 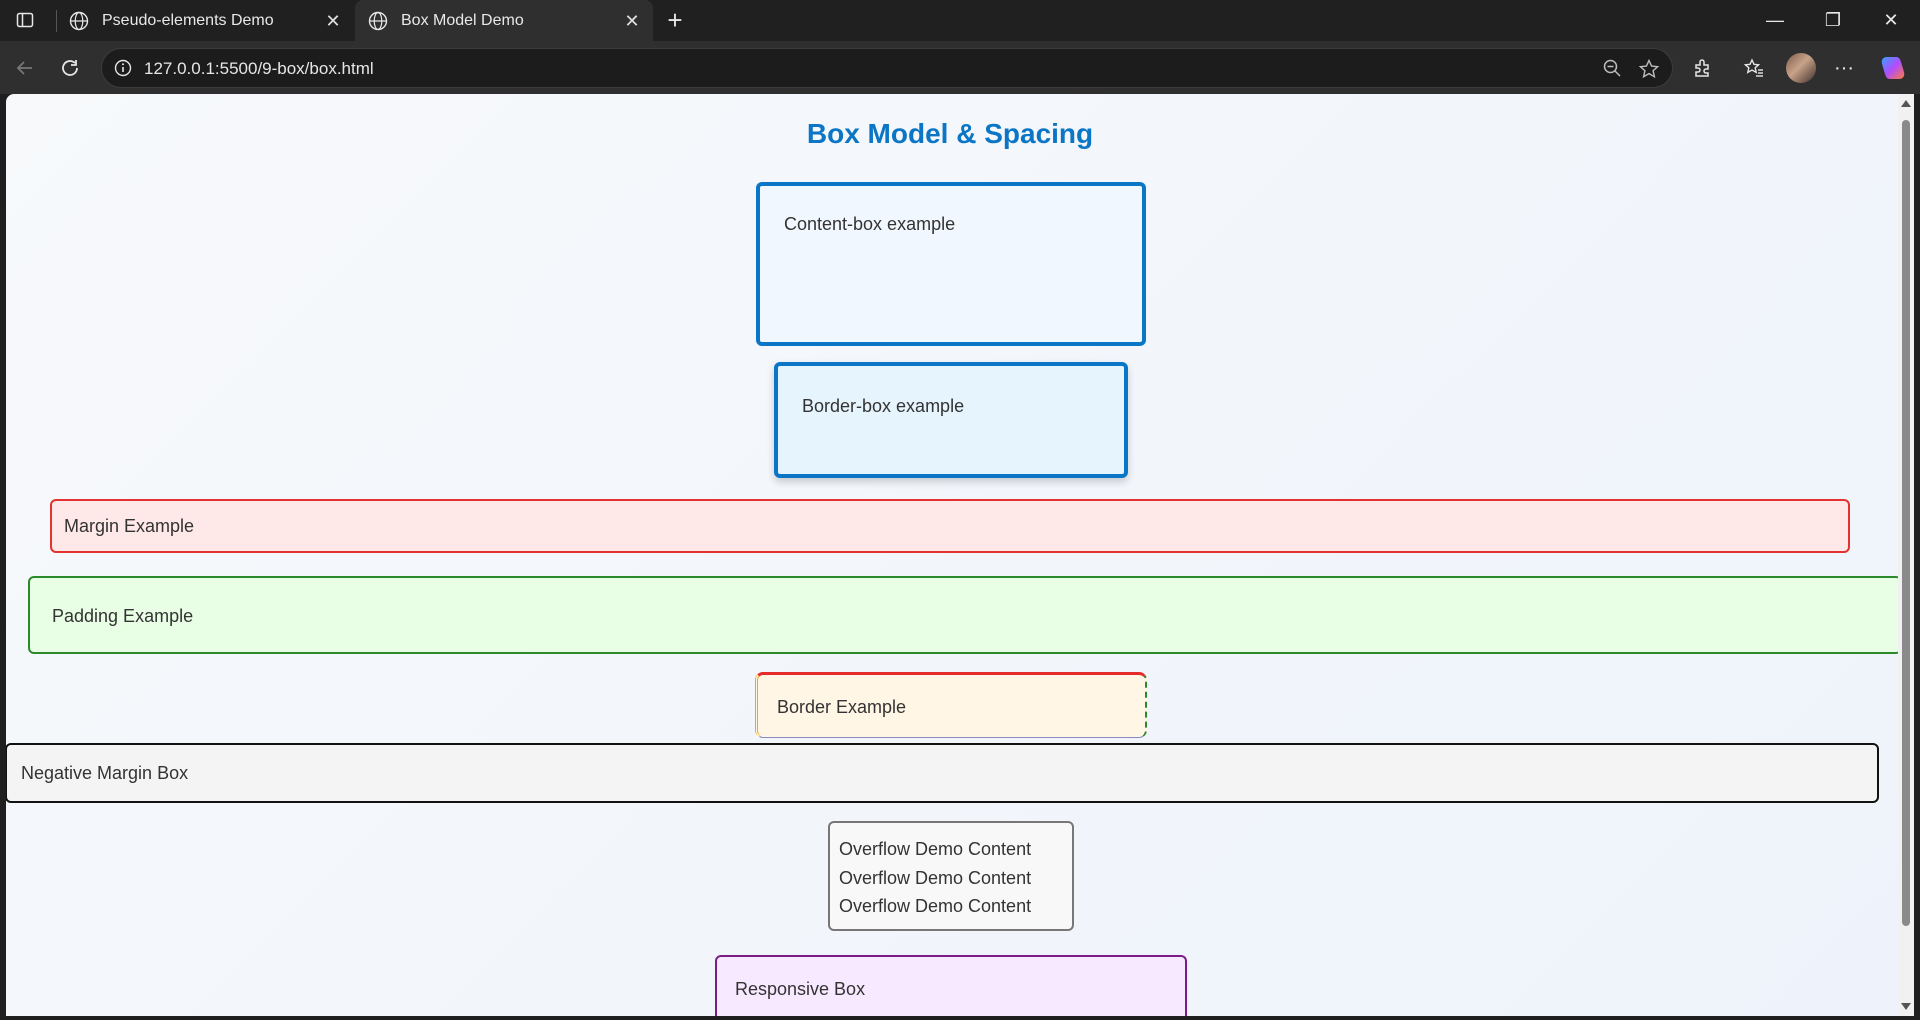 I want to click on content-box-label: Content-box example, so click(x=870, y=224).